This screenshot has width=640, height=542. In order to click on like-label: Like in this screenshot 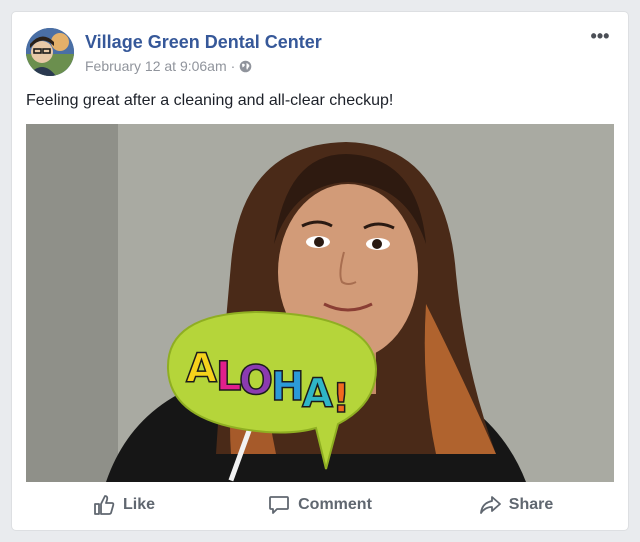, I will do `click(138, 504)`.